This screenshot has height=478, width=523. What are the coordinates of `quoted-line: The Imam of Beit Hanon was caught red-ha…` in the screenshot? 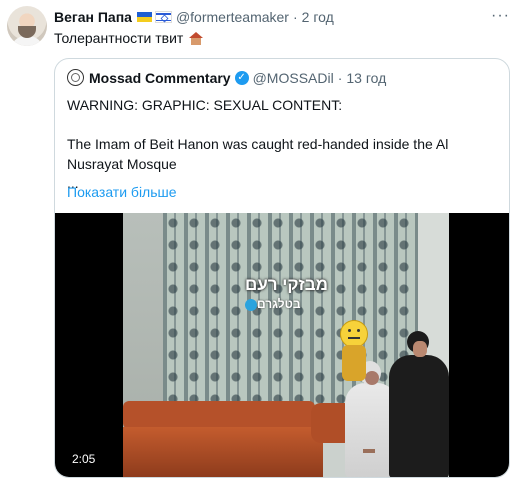 It's located at (258, 154).